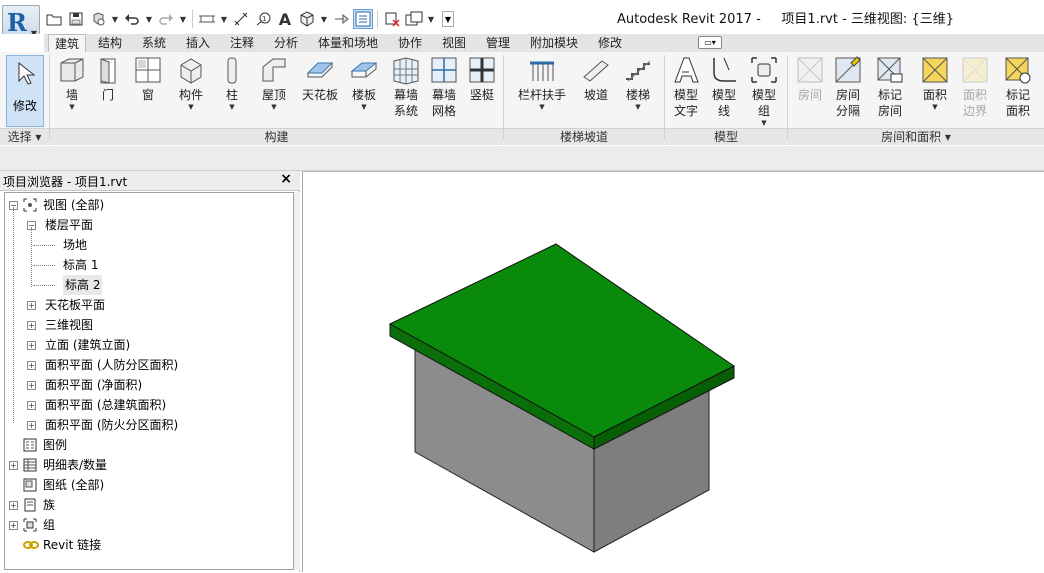 This screenshot has height=573, width=1044. Describe the element at coordinates (49, 505) in the screenshot. I see `tree-item: 族` at that location.